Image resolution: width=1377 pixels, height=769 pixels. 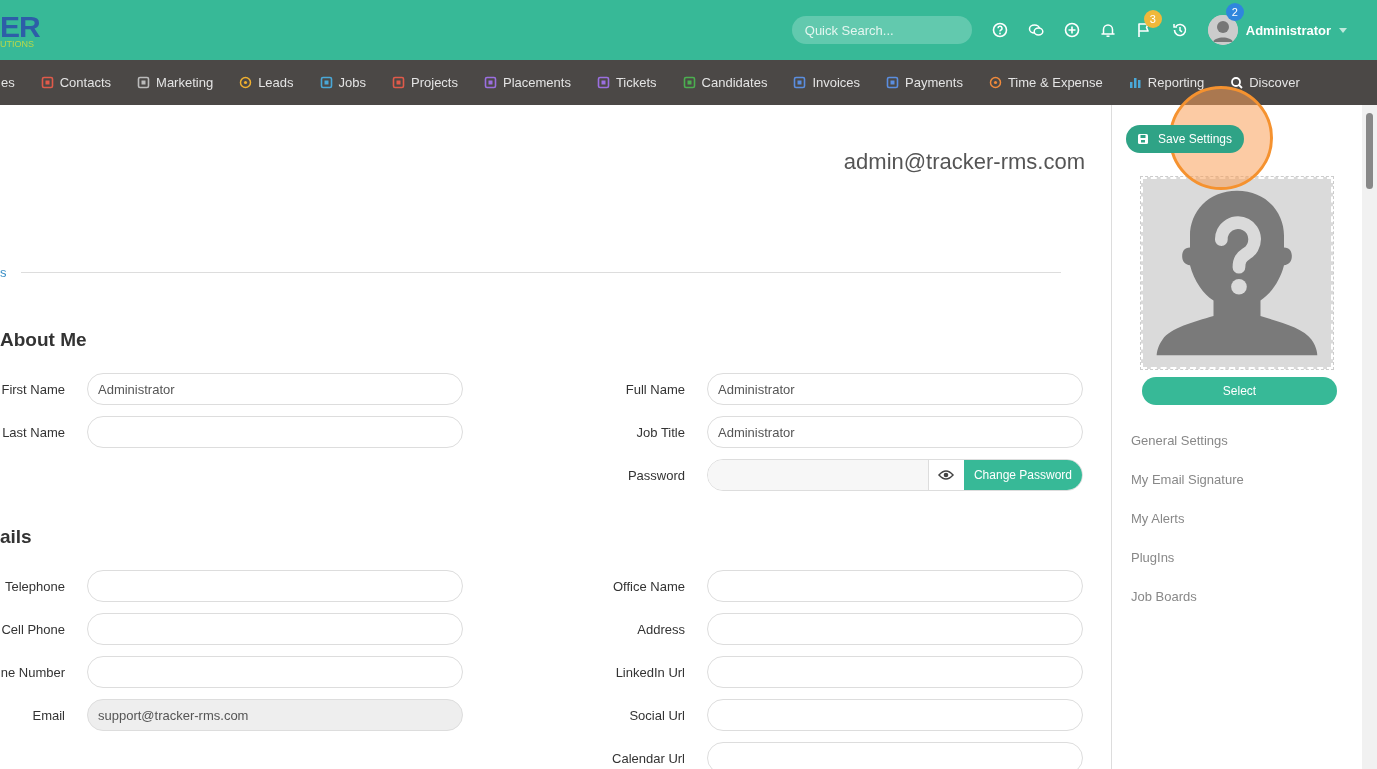 I want to click on logo-tagline: UTIONS, so click(x=17, y=44).